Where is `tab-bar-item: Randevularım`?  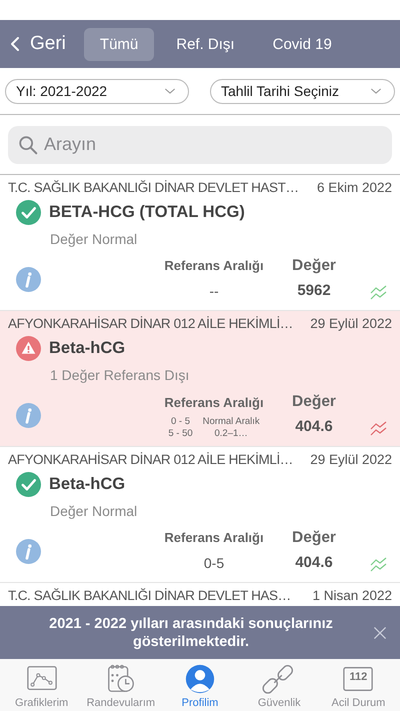 tab-bar-item: Randevularım is located at coordinates (120, 685).